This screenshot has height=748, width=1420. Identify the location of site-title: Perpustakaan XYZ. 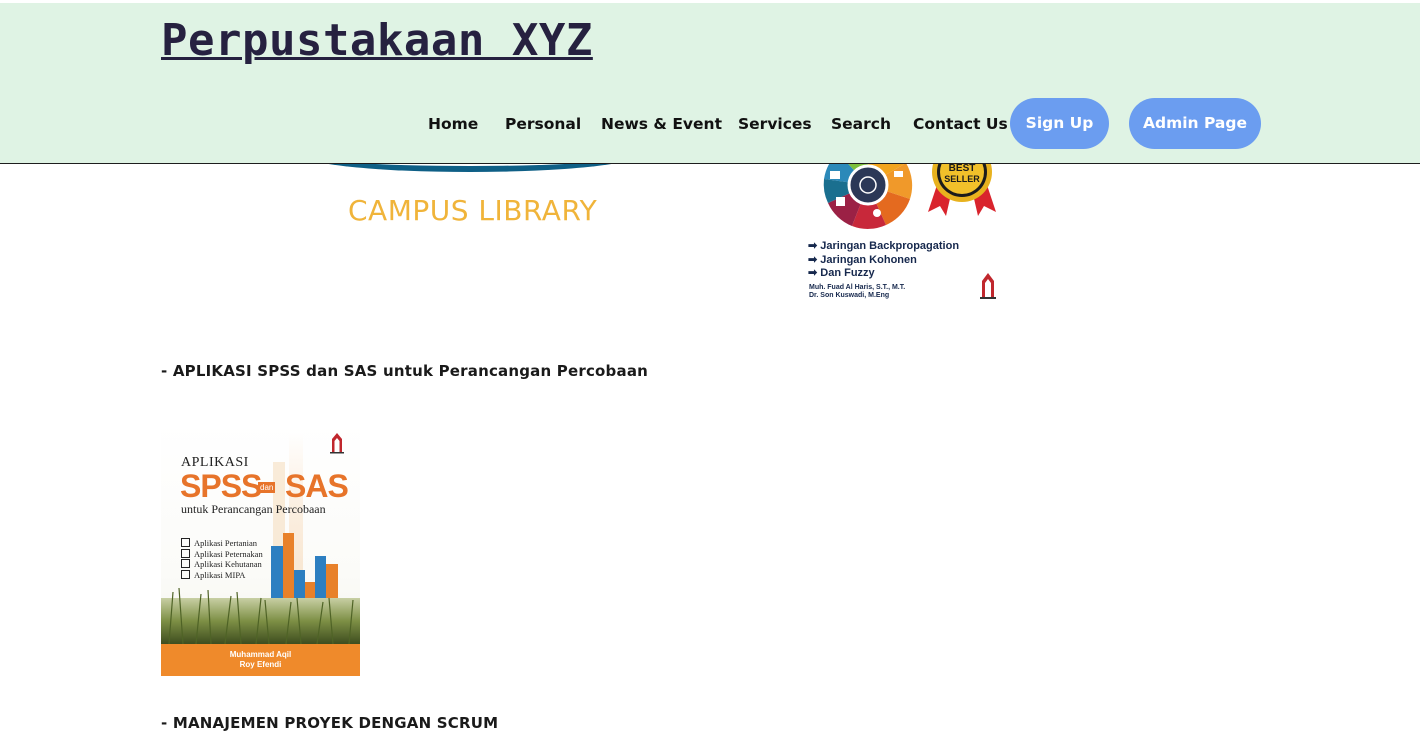
(377, 40).